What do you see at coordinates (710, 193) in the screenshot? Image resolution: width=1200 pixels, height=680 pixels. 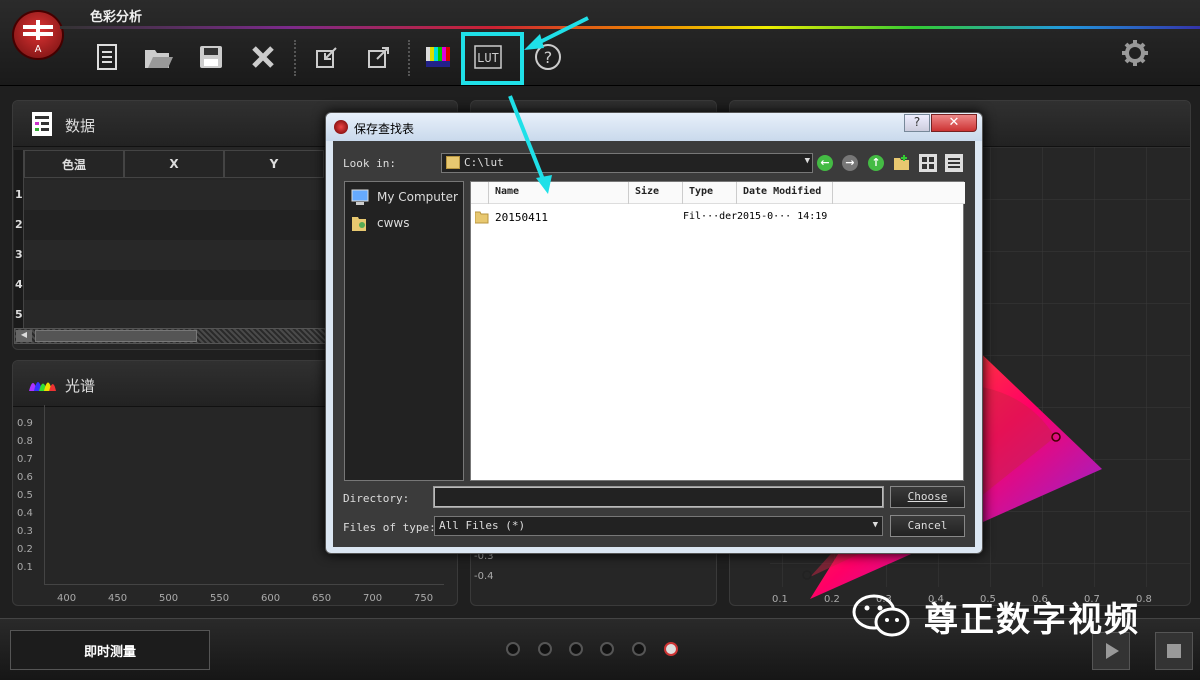 I see `column-header-type: Type` at bounding box center [710, 193].